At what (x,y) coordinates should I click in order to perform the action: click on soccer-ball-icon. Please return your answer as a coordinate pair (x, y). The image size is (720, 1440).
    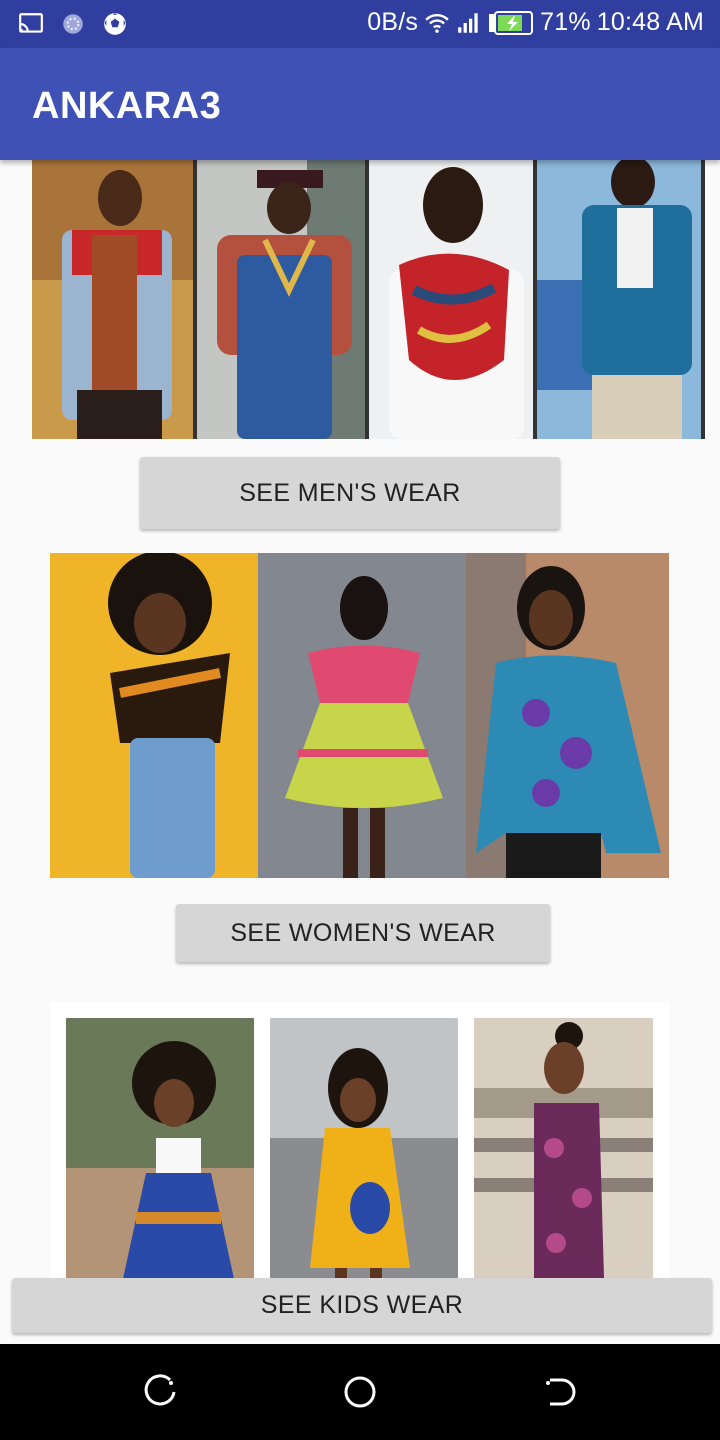
    Looking at the image, I should click on (115, 24).